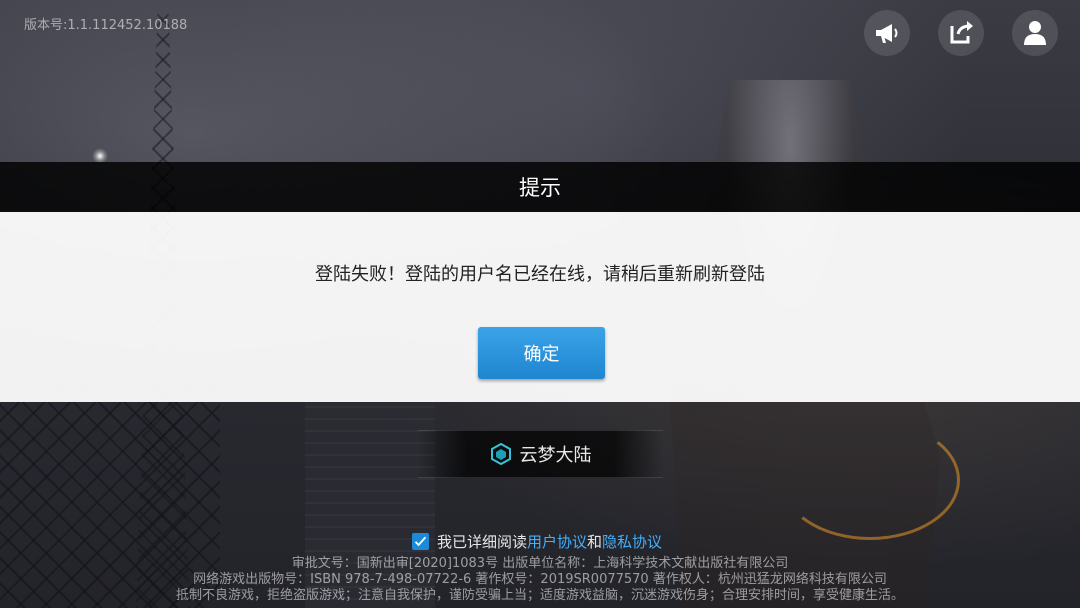  Describe the element at coordinates (106, 25) in the screenshot. I see `version-label: 版本号:1.1.112452.10188` at that location.